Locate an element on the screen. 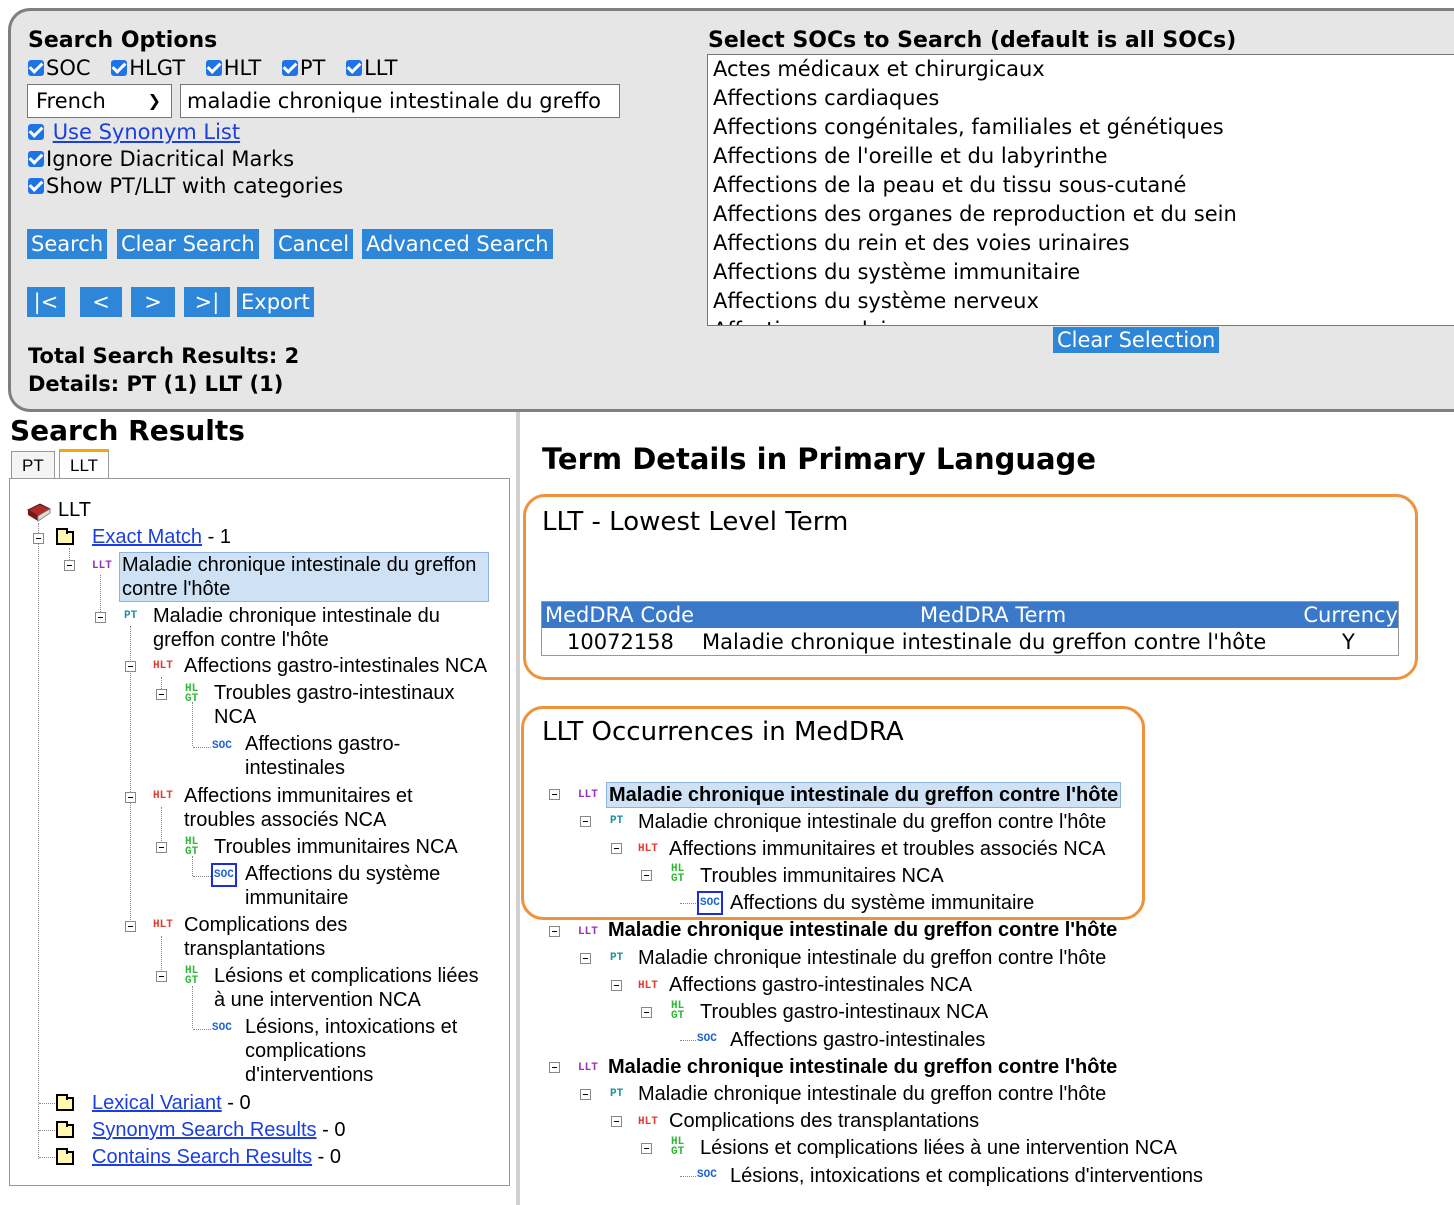 This screenshot has height=1205, width=1454. tab-pt: PT is located at coordinates (33, 465).